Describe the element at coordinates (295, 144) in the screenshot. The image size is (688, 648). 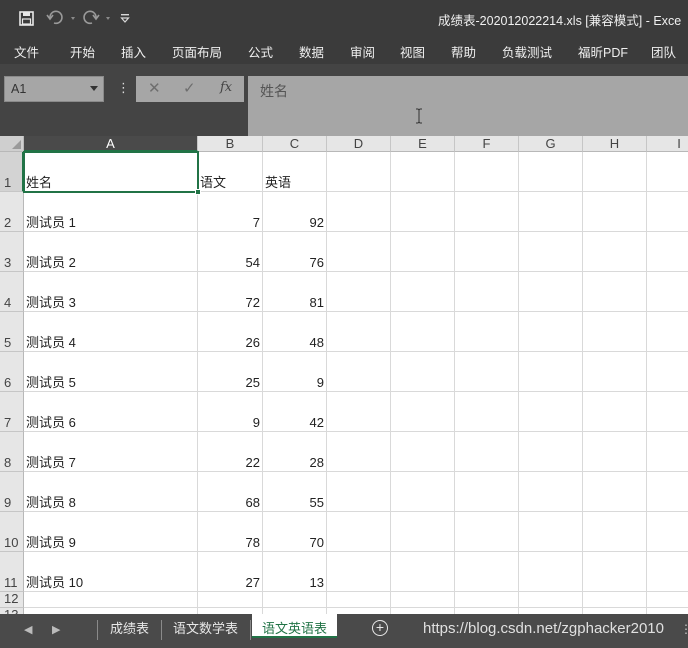
I see `column-header-c: C` at that location.